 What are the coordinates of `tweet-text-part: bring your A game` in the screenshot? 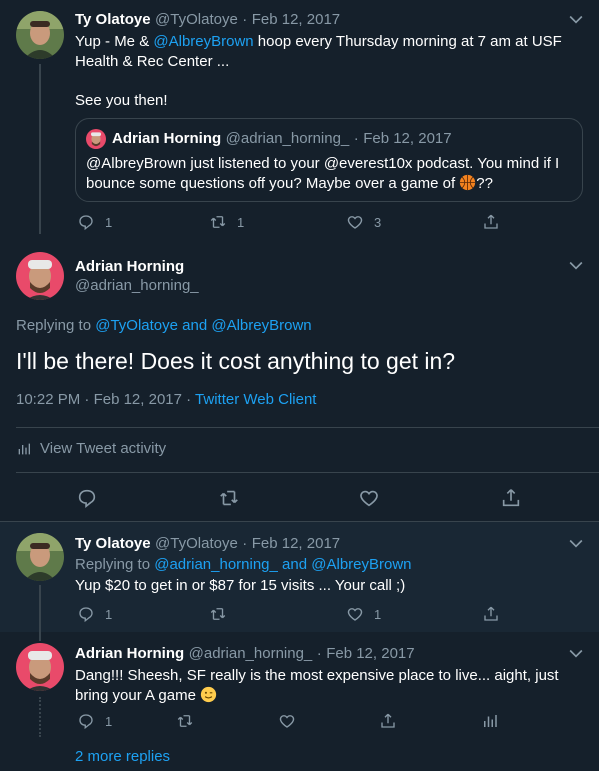 It's located at (138, 695).